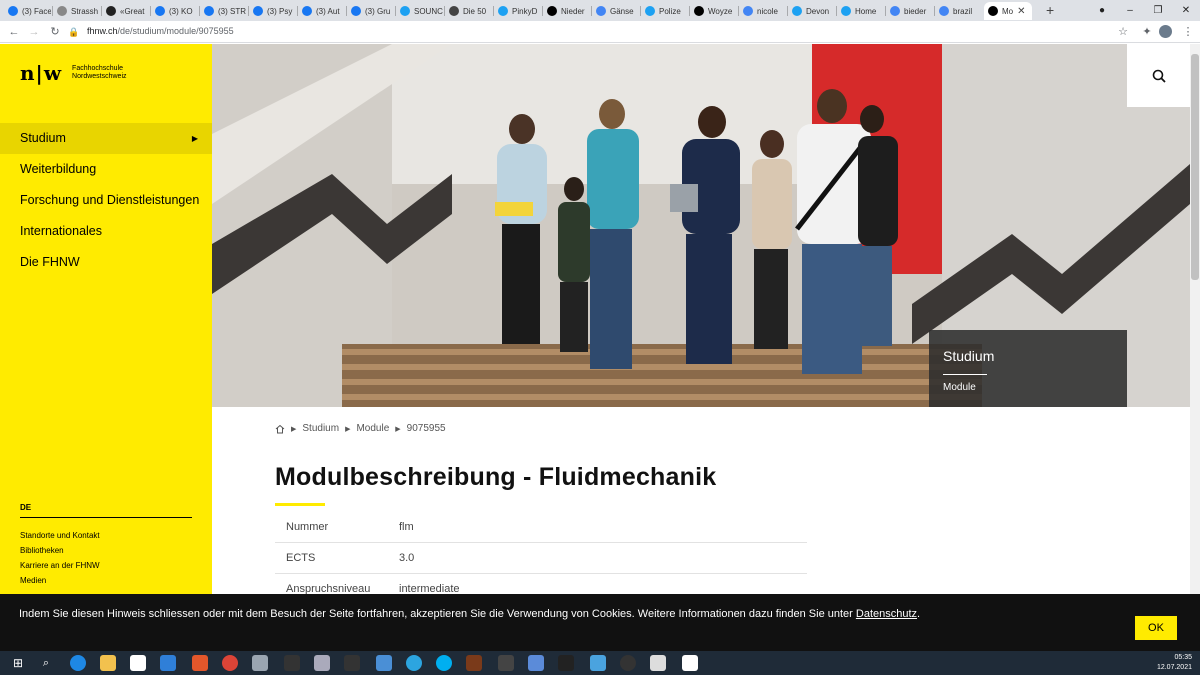 Image resolution: width=1200 pixels, height=675 pixels. I want to click on profile-menu-icon: ●, so click(1102, 10).